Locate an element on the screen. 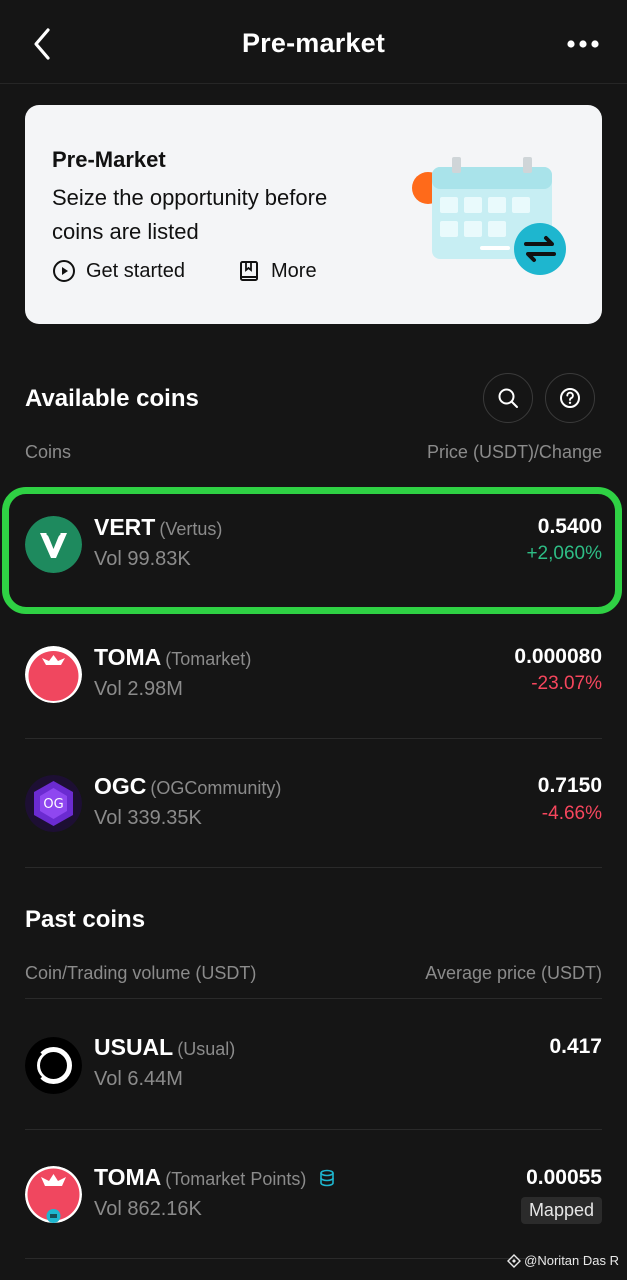 The width and height of the screenshot is (627, 1280). book-icon is located at coordinates (249, 271).